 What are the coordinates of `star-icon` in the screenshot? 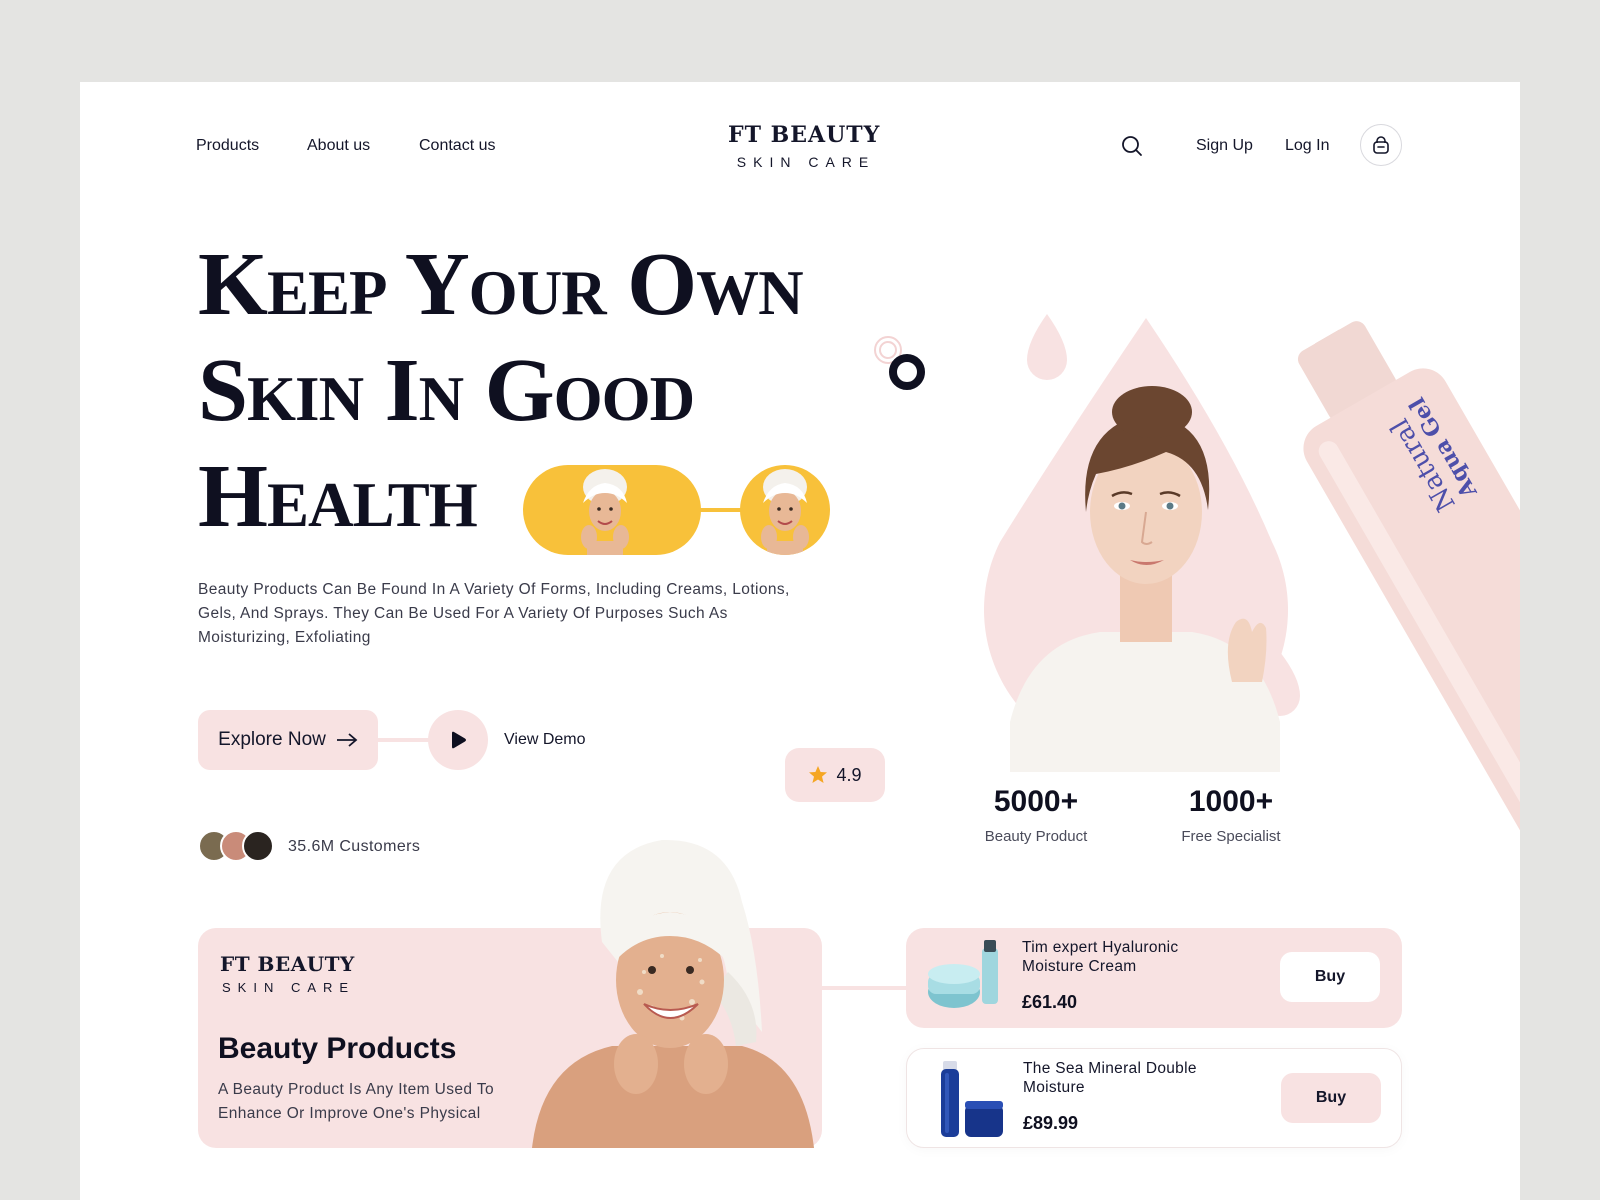 It's located at (818, 775).